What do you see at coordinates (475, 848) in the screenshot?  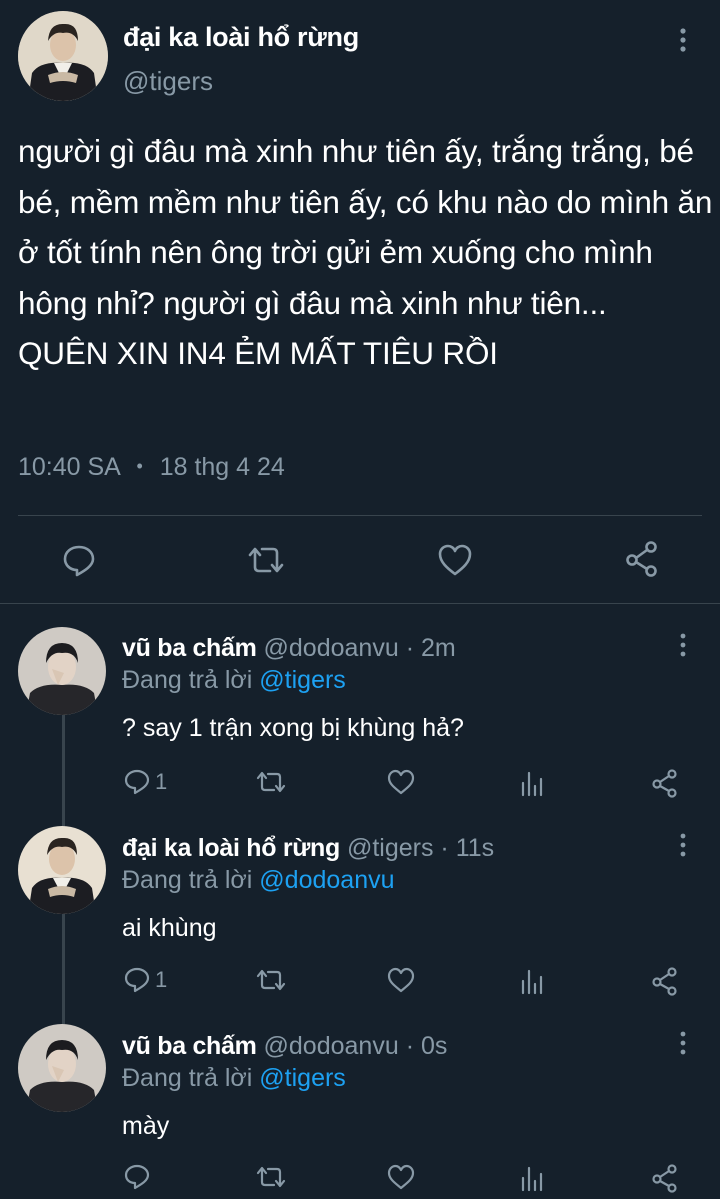 I see `reply-time: 11s` at bounding box center [475, 848].